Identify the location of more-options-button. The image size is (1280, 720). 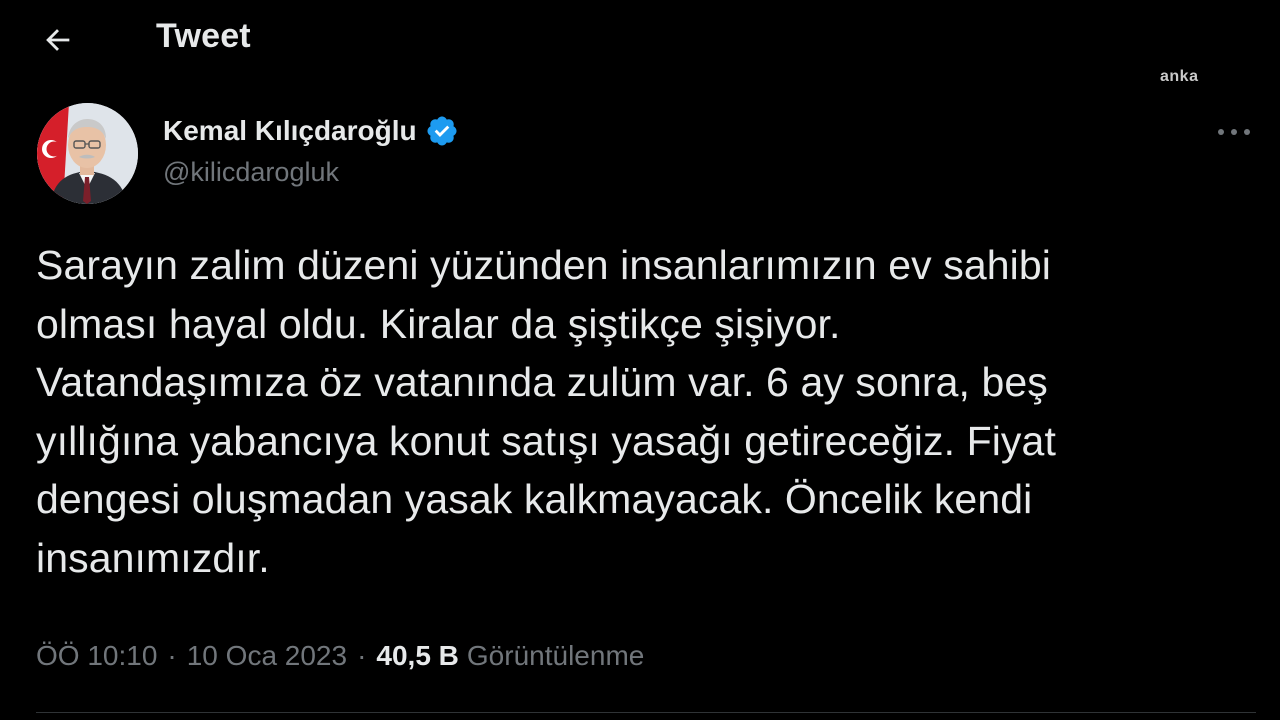
(1234, 132).